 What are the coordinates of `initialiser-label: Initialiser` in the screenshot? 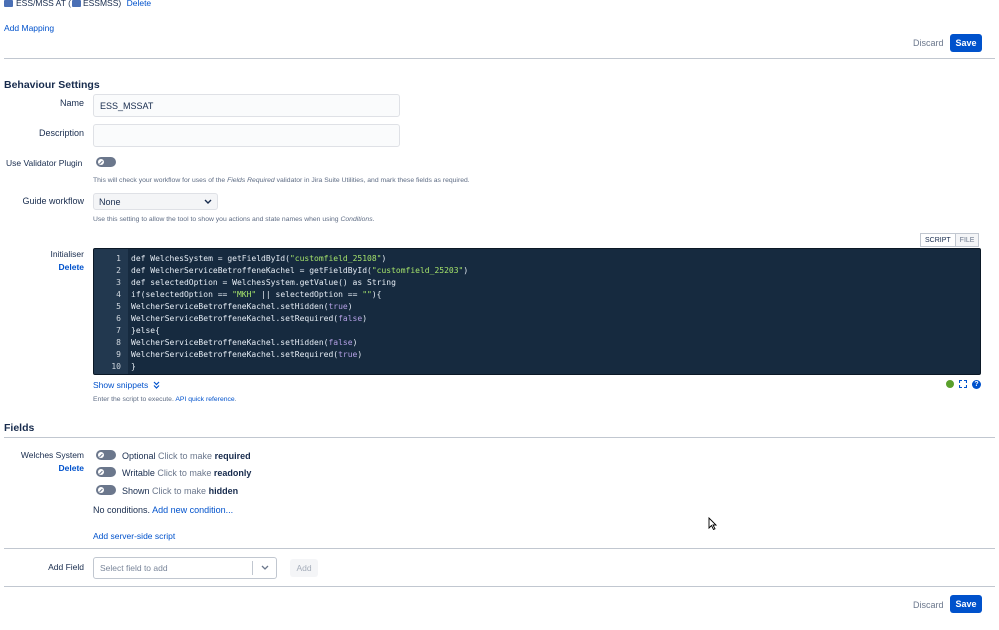 It's located at (67, 254).